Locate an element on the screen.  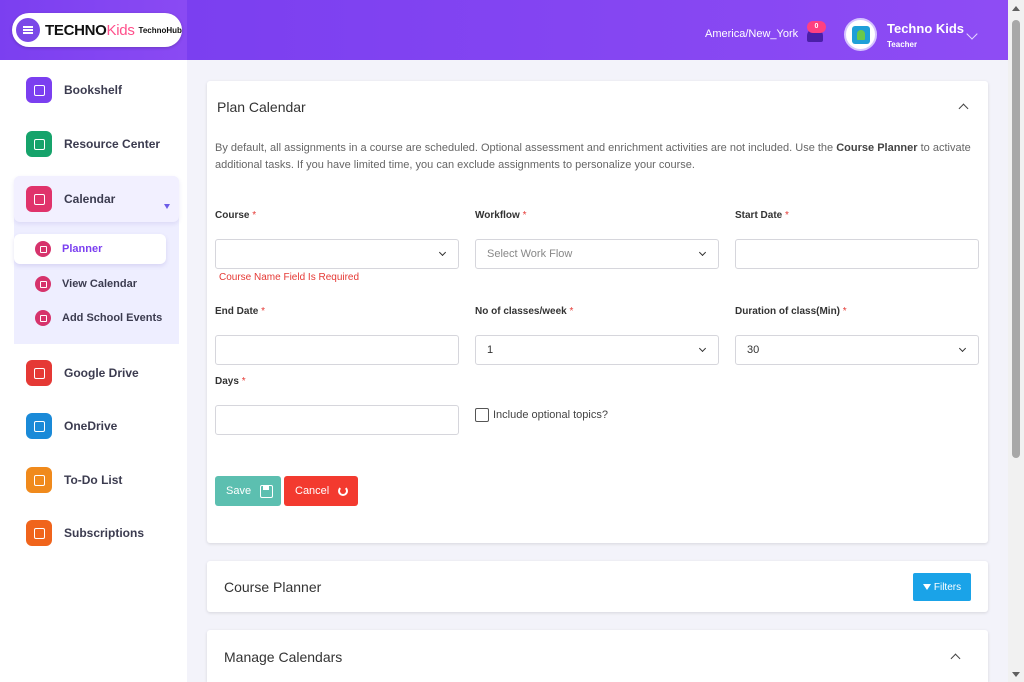
start-date-input is located at coordinates (857, 254).